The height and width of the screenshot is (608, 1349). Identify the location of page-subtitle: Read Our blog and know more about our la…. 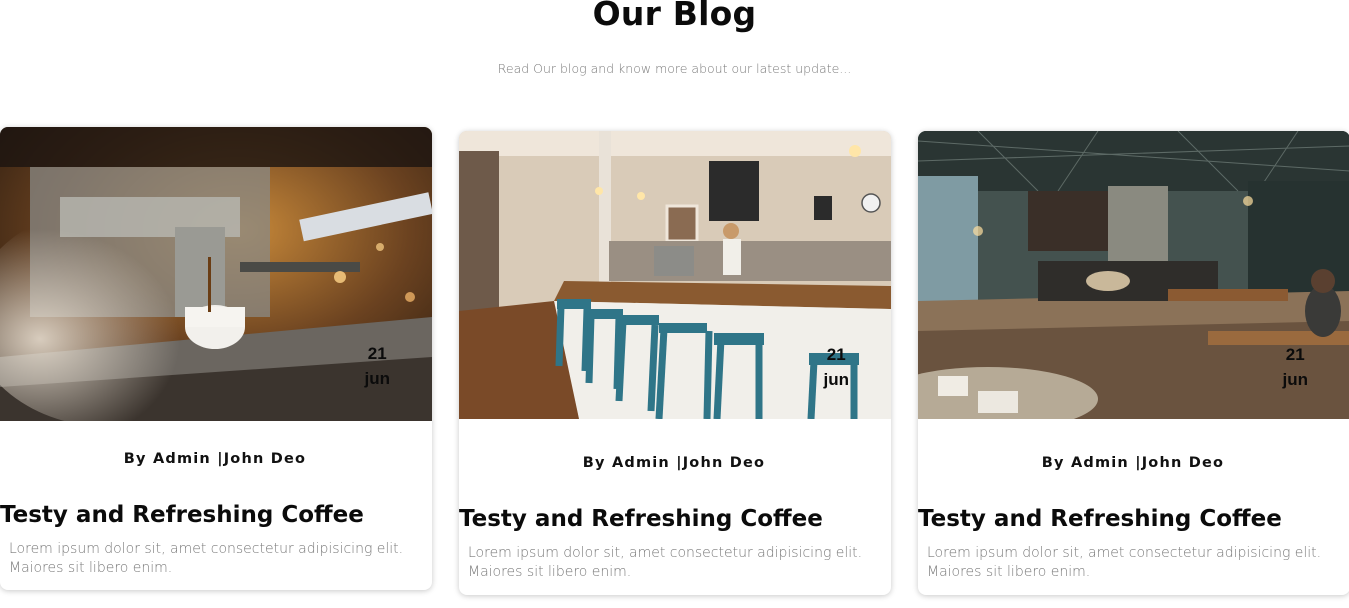
(674, 68).